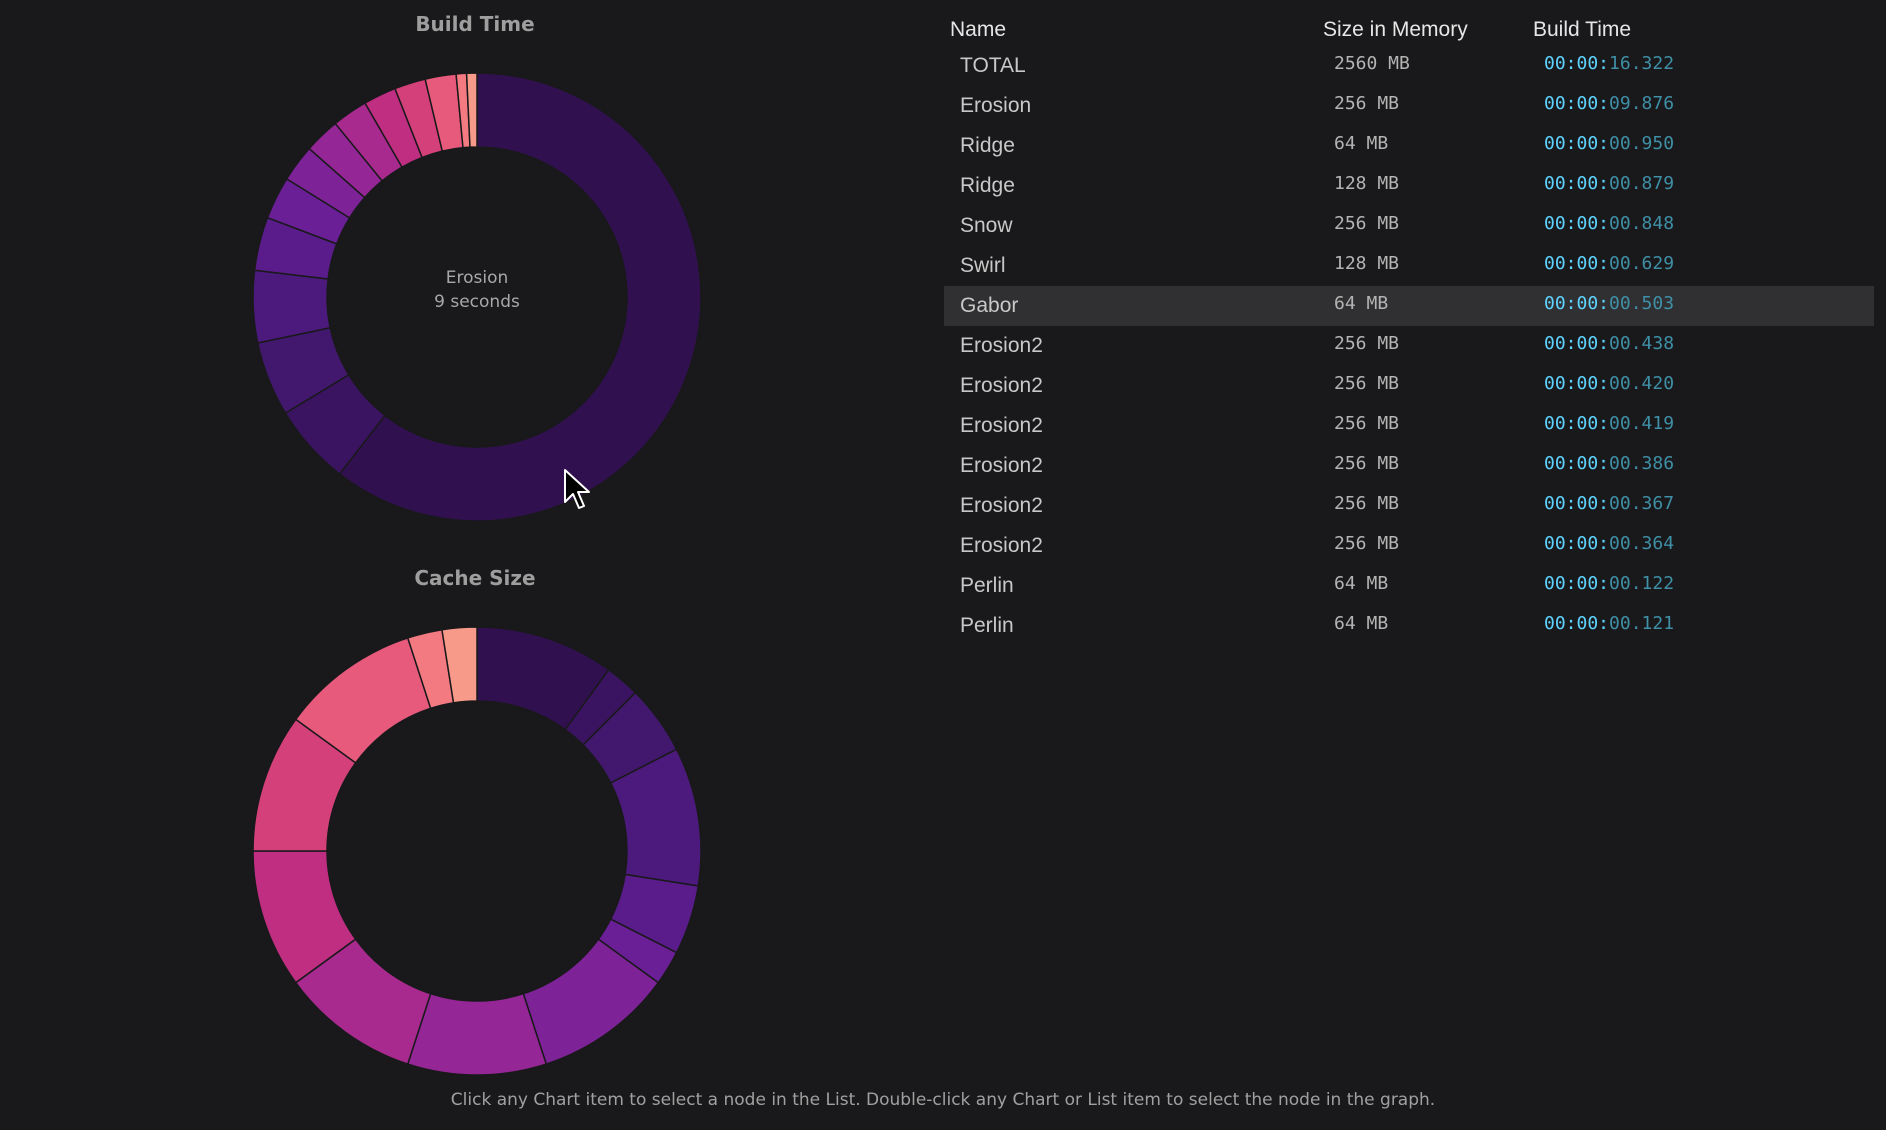 The width and height of the screenshot is (1886, 1130). What do you see at coordinates (1409, 226) in the screenshot?
I see `list-row: Snow 256 MB 00:00:00.848` at bounding box center [1409, 226].